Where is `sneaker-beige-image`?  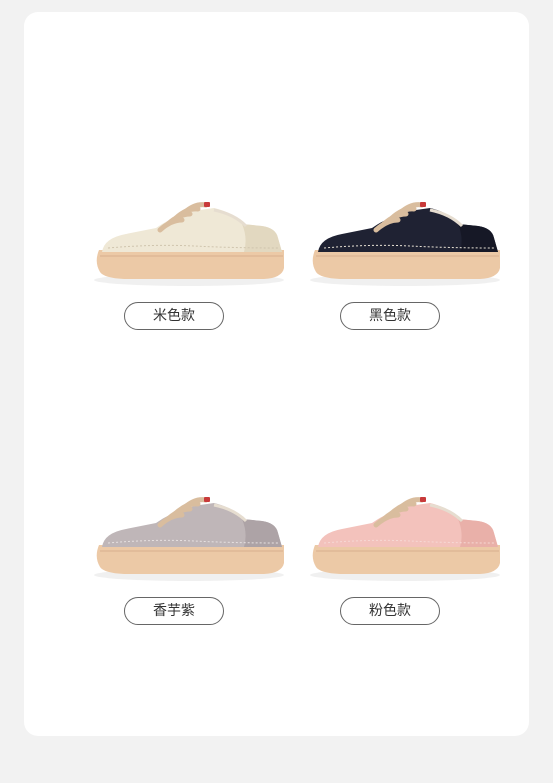
sneaker-beige-image is located at coordinates (189, 244).